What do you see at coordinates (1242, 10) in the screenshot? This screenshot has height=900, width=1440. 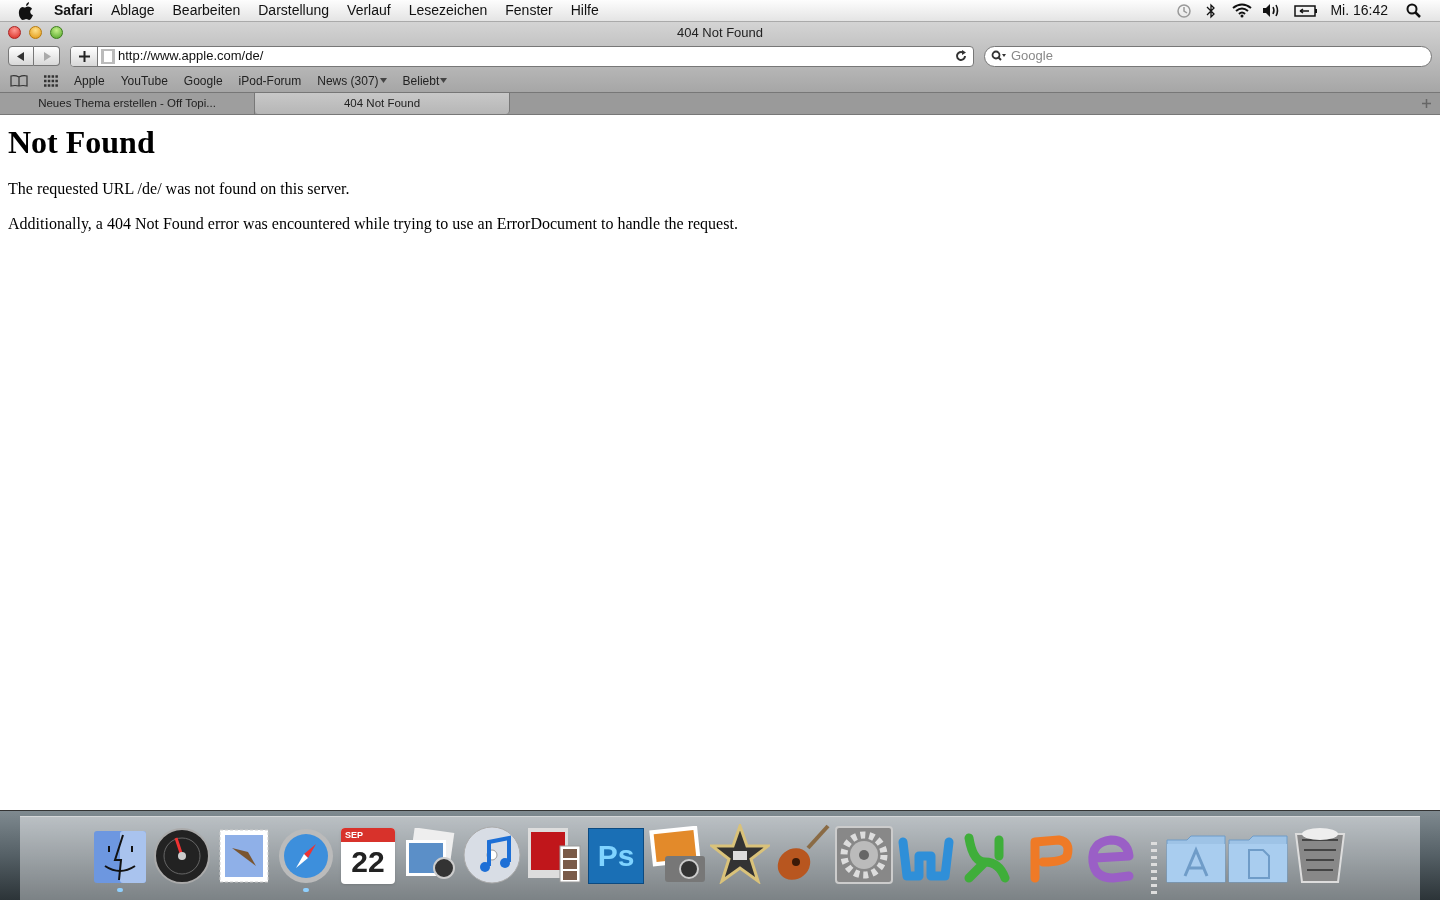 I see `wifi-icon` at bounding box center [1242, 10].